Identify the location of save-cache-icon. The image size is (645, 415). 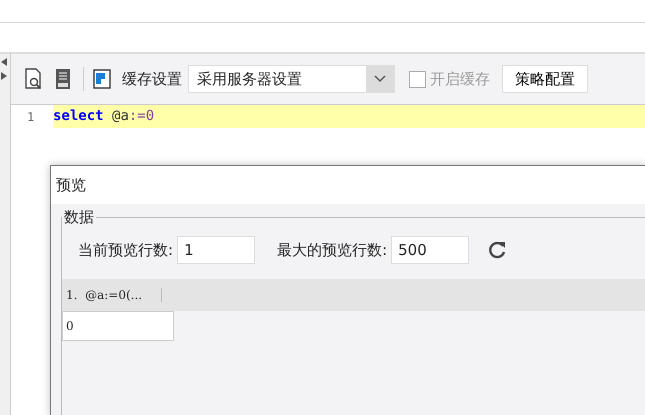
(102, 79).